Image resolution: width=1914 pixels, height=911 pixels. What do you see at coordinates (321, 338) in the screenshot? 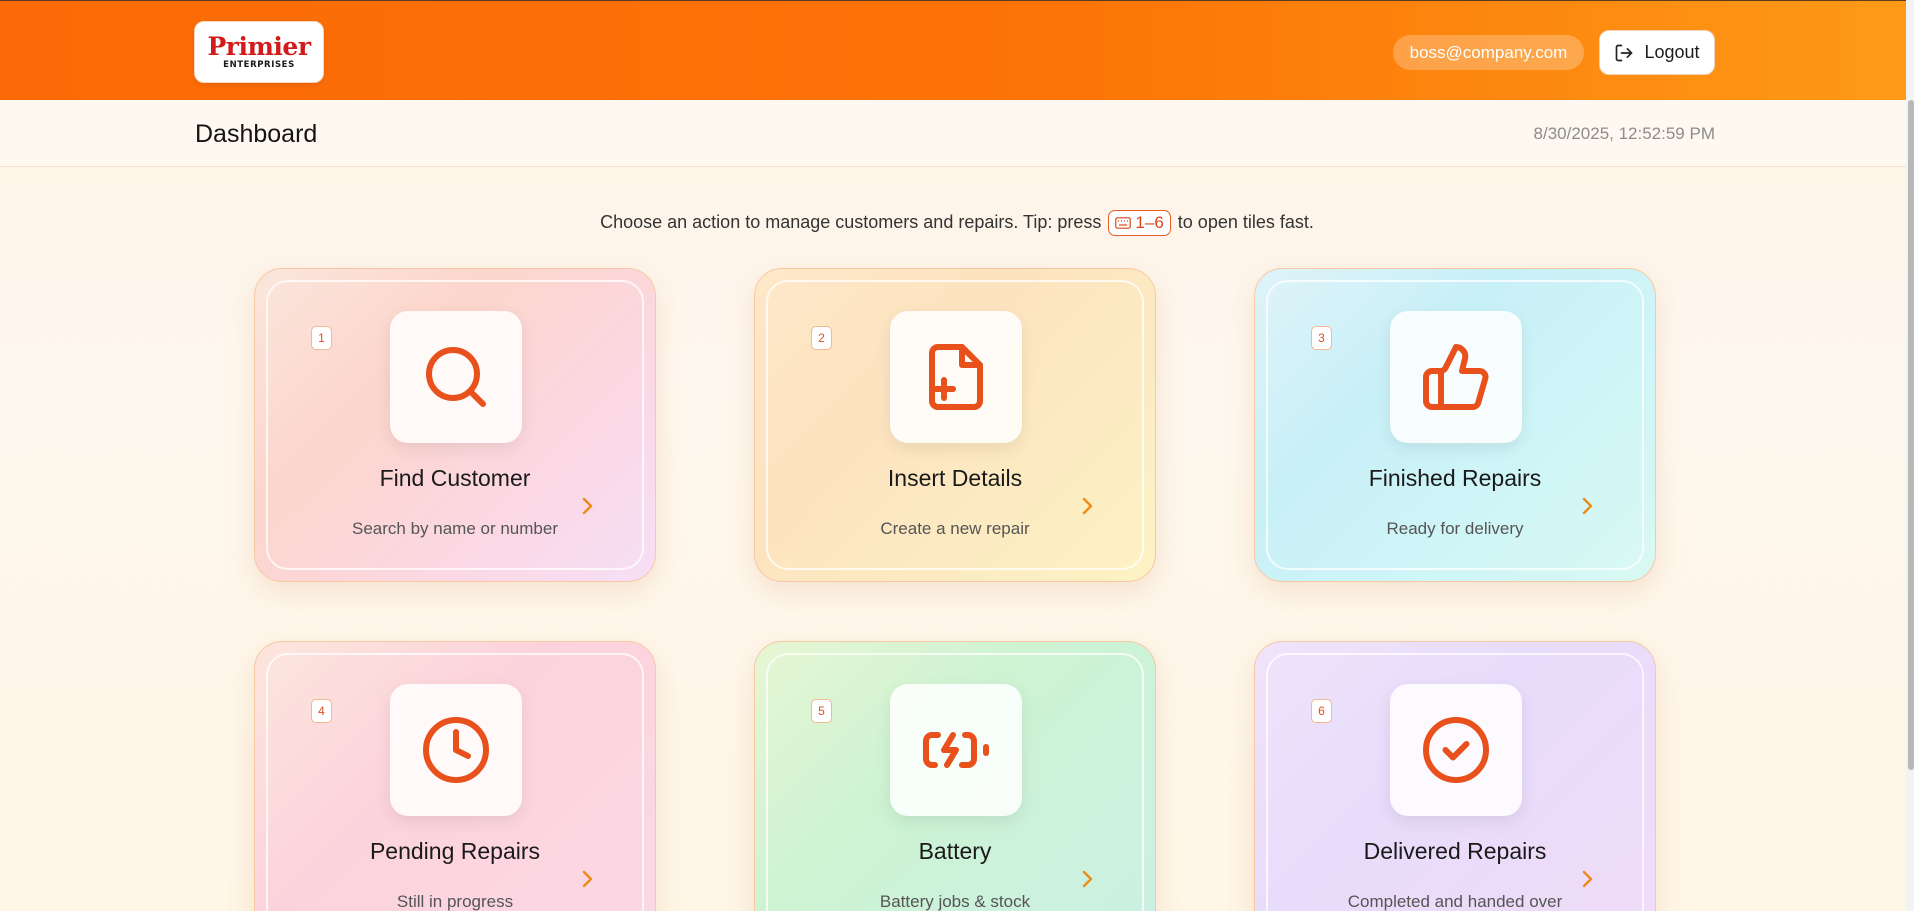
I see `tile-number-badge: 1` at bounding box center [321, 338].